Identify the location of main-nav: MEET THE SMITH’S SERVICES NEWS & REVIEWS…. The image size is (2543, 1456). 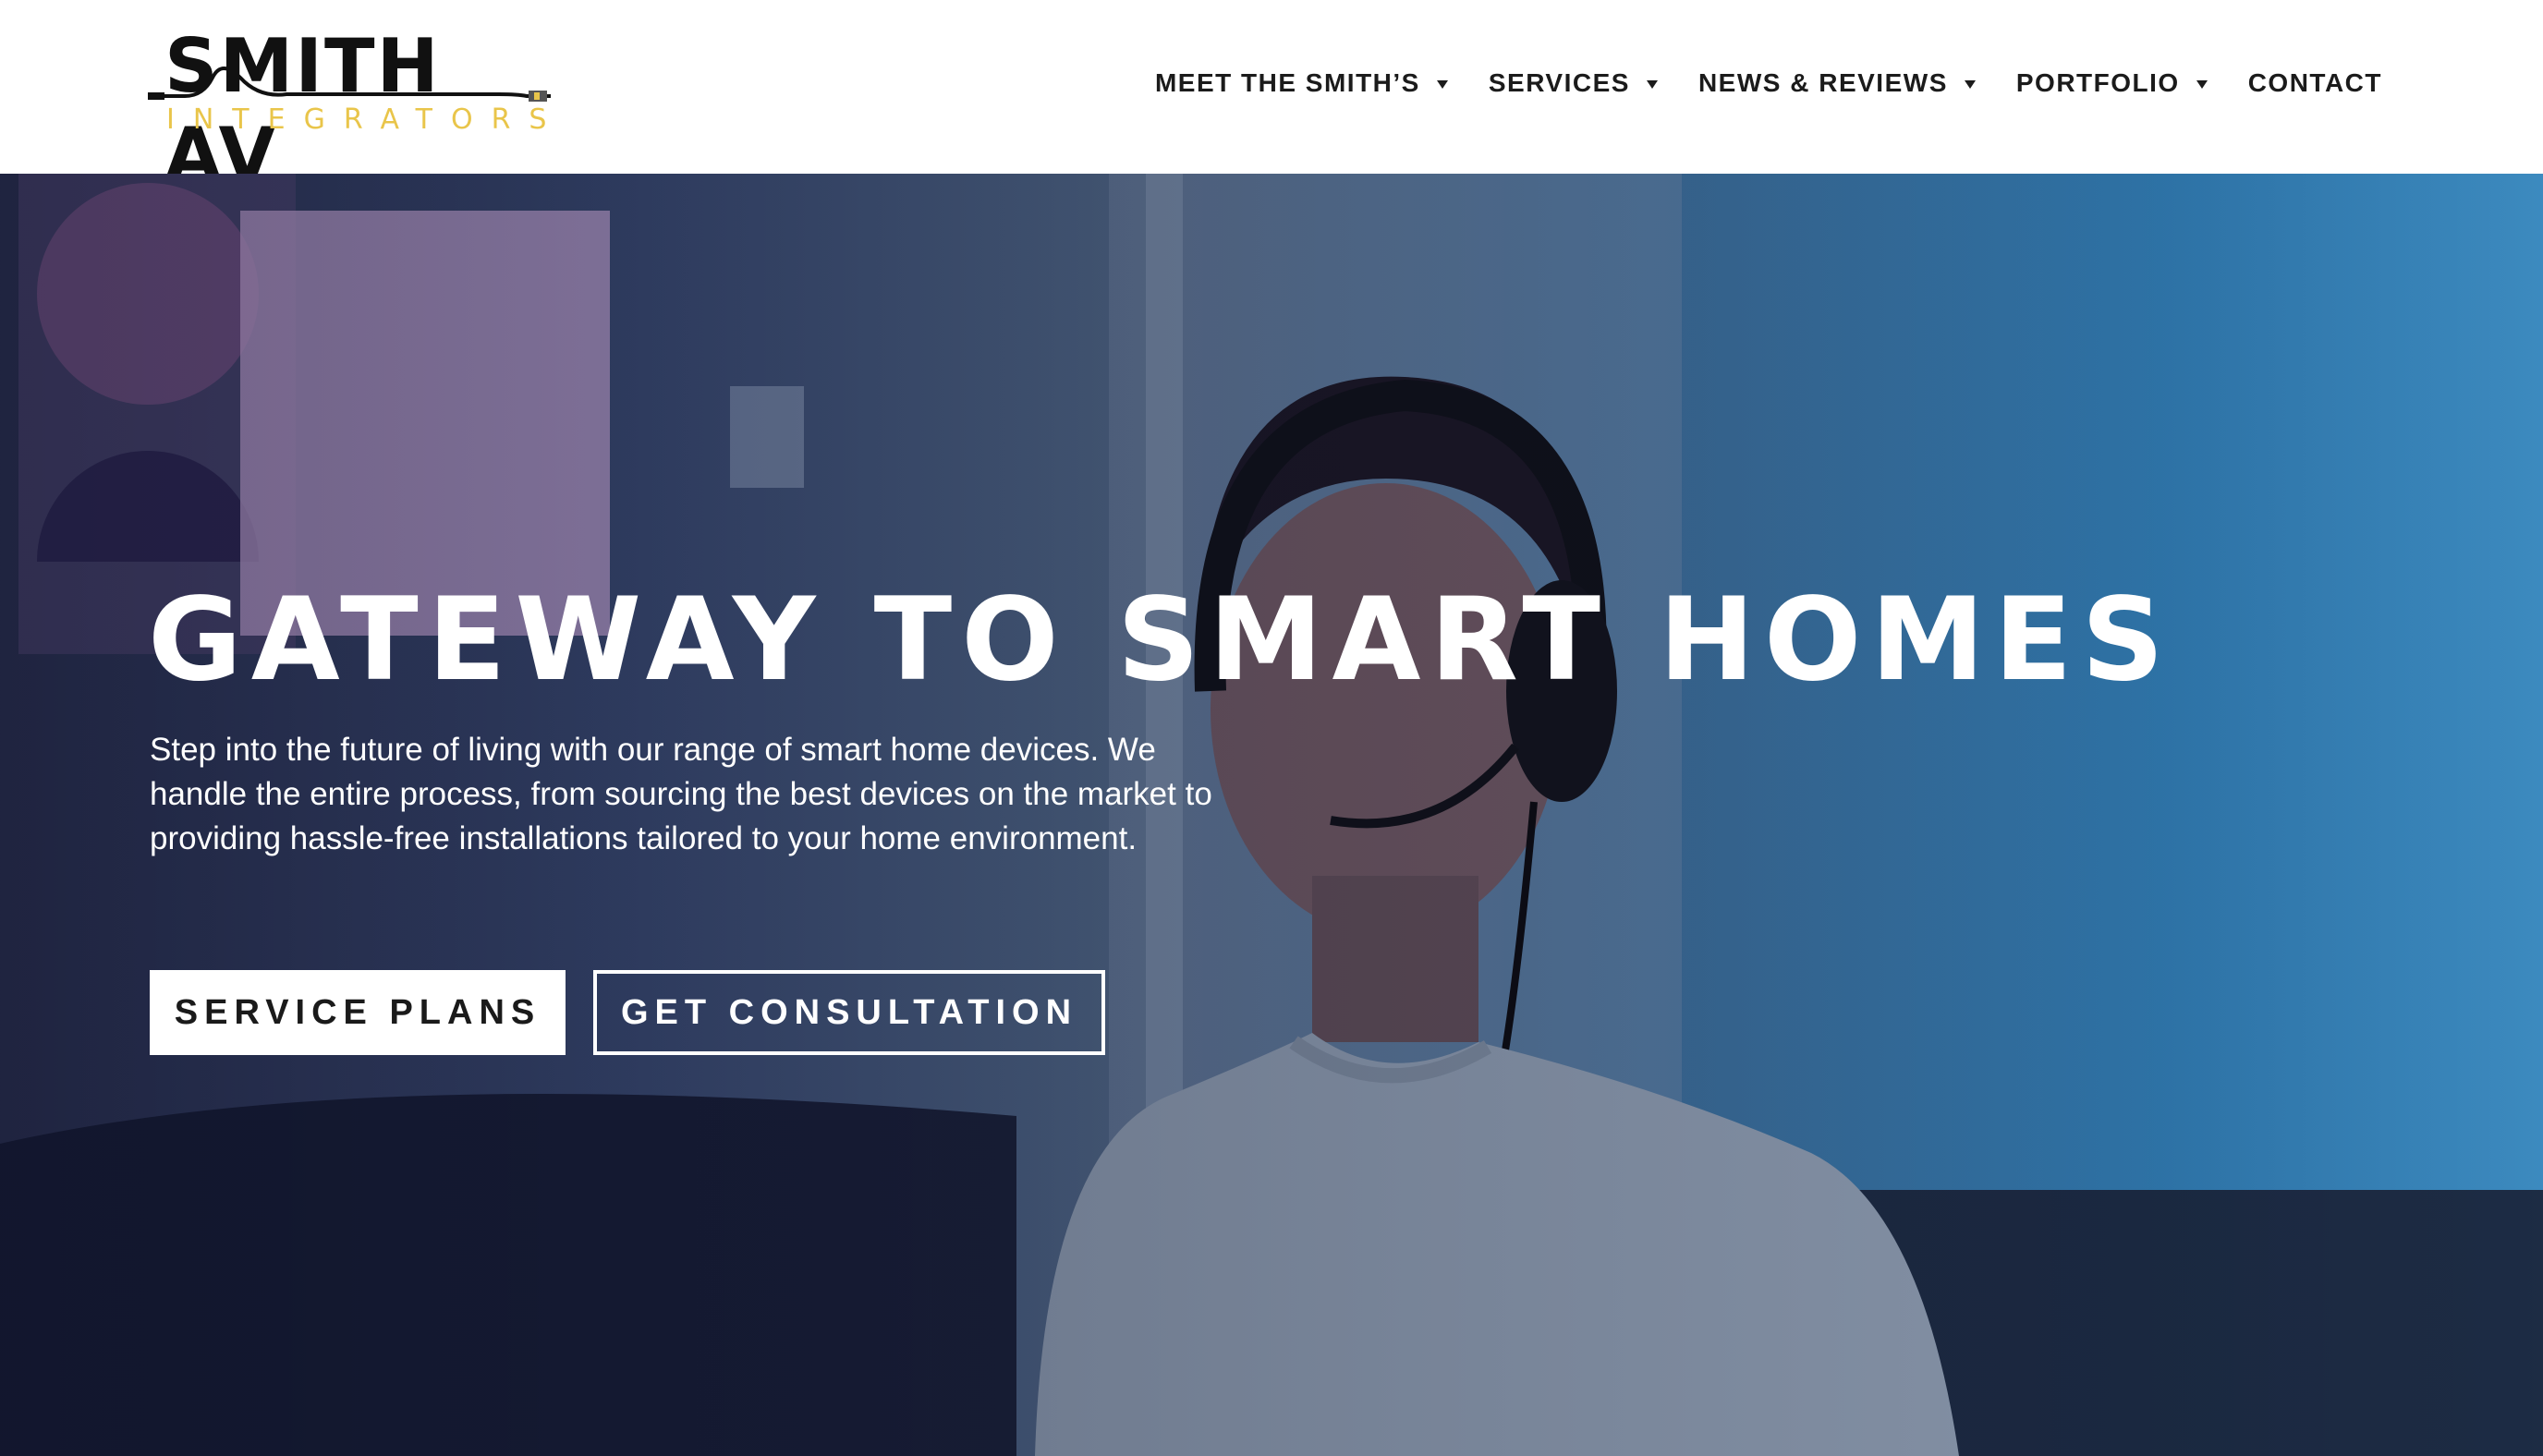
(1768, 83).